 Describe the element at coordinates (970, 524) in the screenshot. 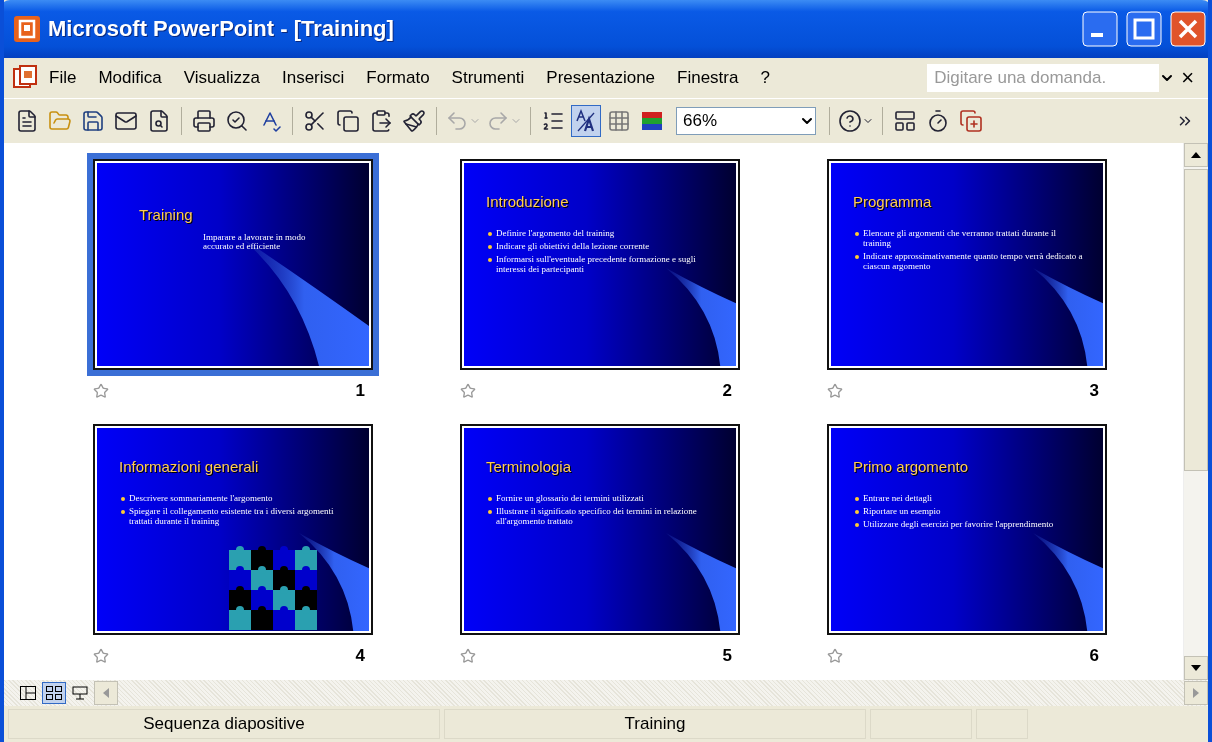

I see `slide-bullet: Utilizzare degli esercizi per favorire l'apprendimento` at that location.